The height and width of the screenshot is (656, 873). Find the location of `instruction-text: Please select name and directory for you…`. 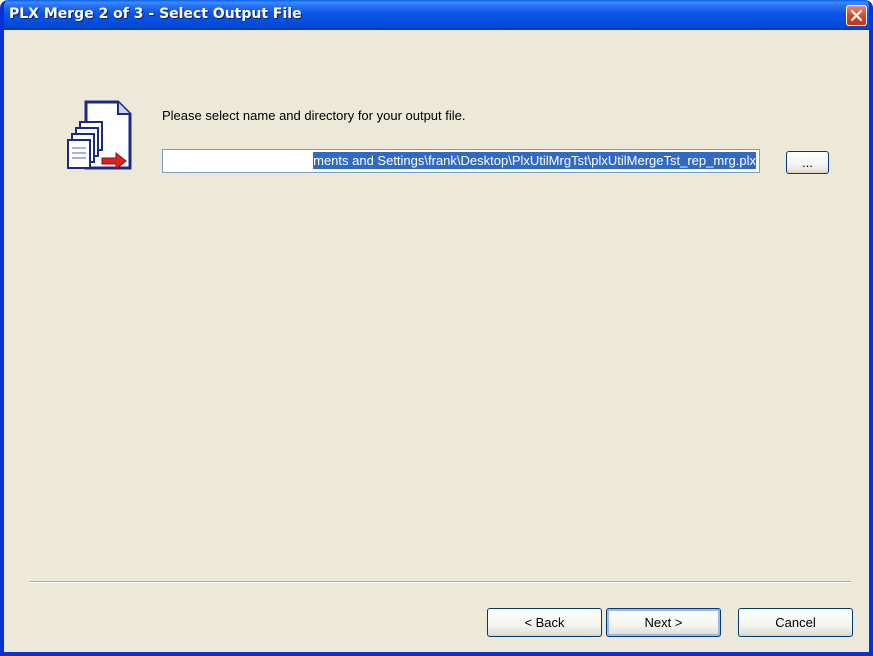

instruction-text: Please select name and directory for you… is located at coordinates (314, 115).